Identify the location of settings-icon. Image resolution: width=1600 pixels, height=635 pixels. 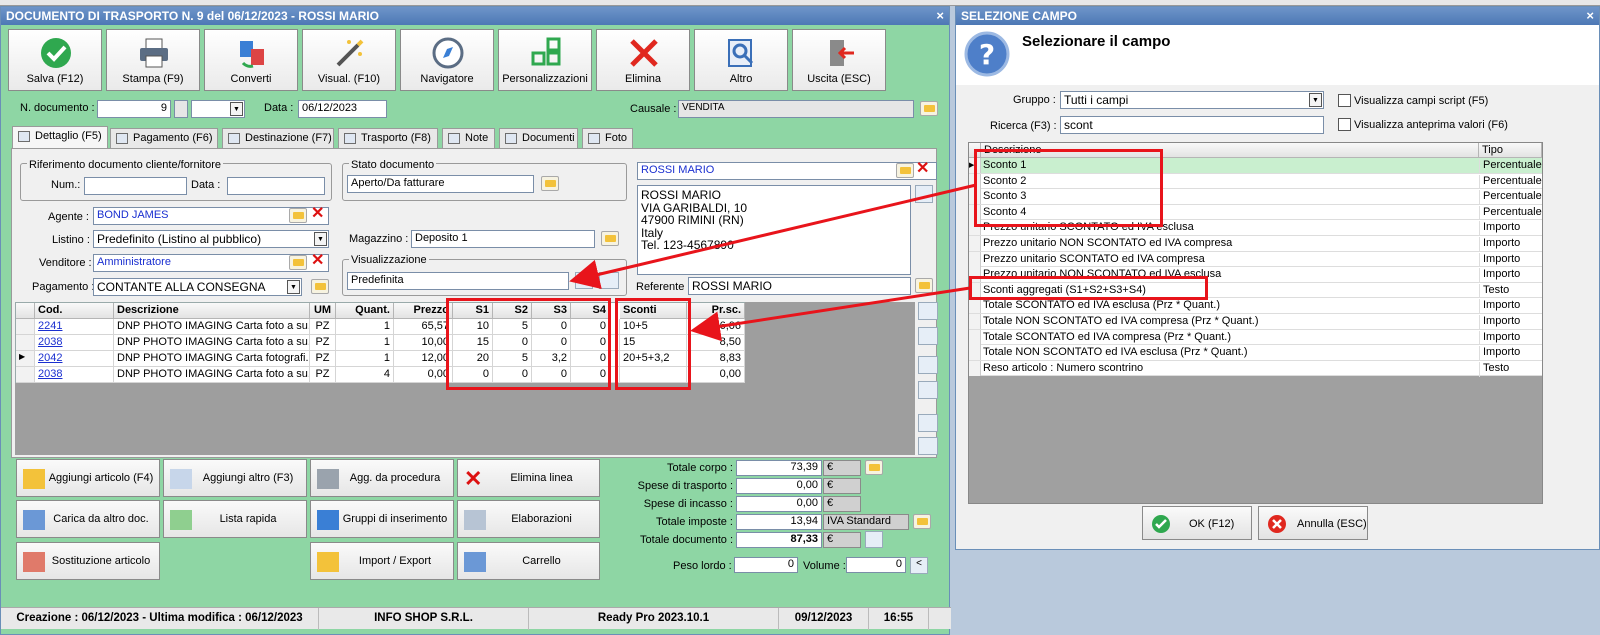
(928, 423).